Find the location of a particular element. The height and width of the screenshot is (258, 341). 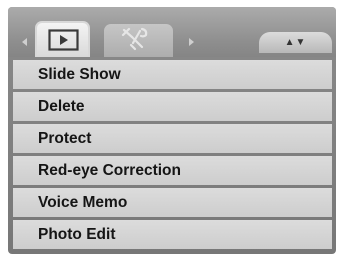

play-icon is located at coordinates (63, 40).